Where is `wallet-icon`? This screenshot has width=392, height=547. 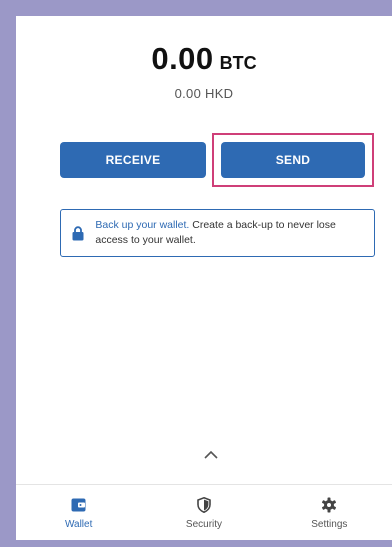
wallet-icon is located at coordinates (79, 505).